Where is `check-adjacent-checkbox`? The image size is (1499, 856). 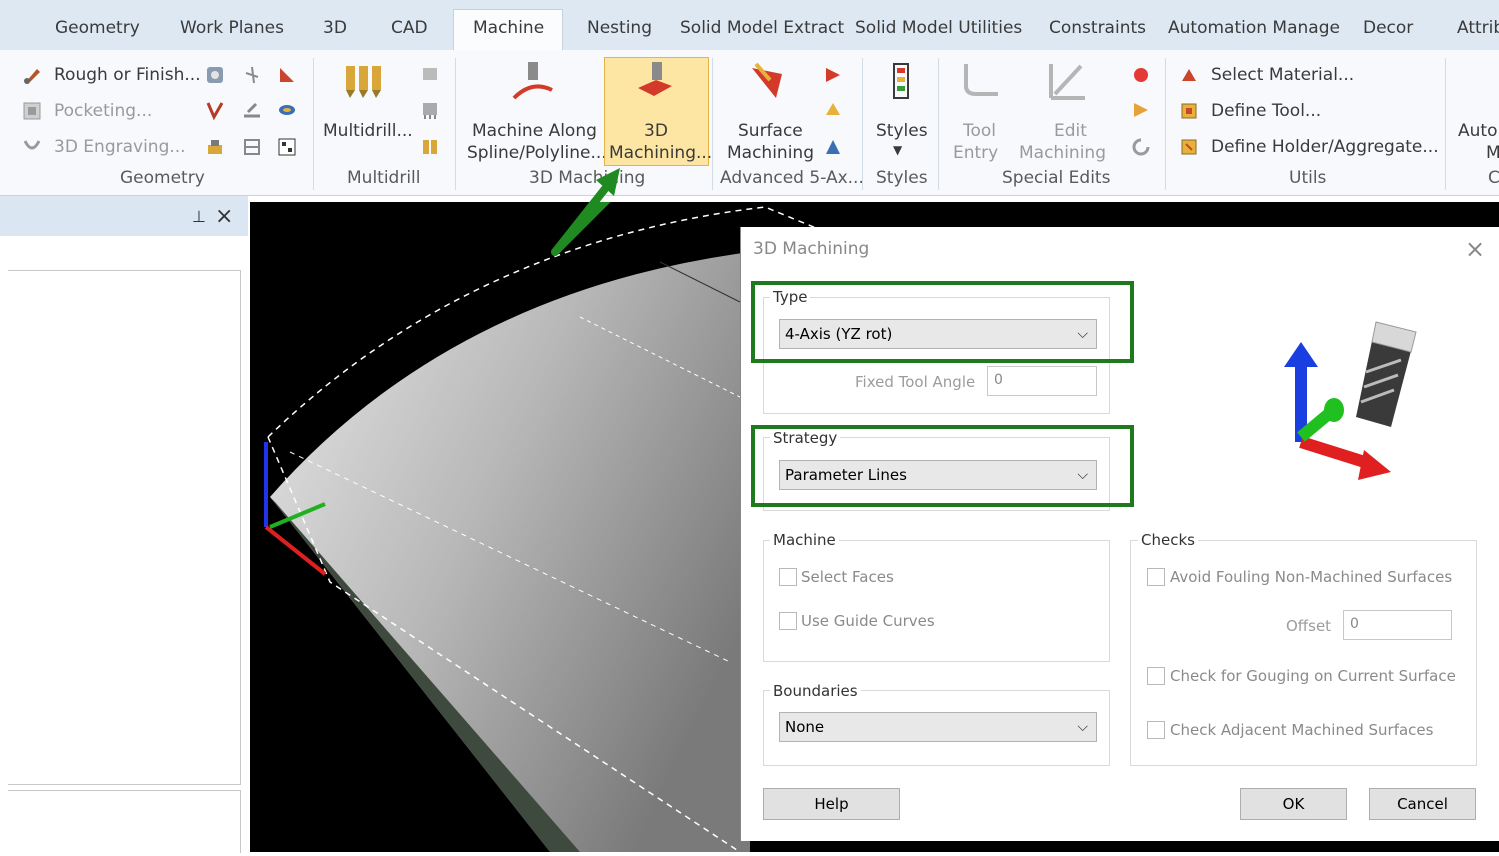 check-adjacent-checkbox is located at coordinates (1156, 730).